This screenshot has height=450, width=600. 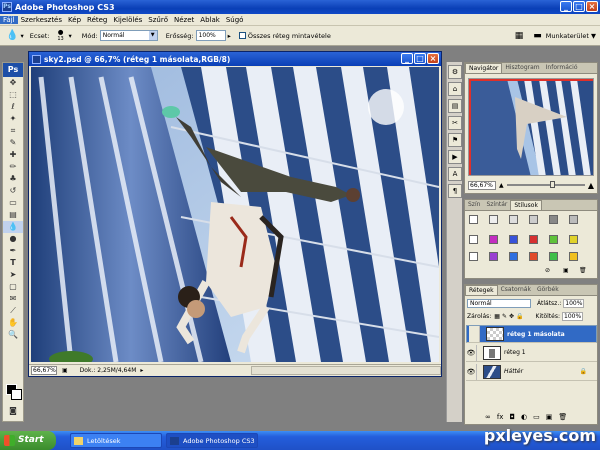 What do you see at coordinates (13, 107) in the screenshot?
I see `lasso-tool-icon: ℓ` at bounding box center [13, 107].